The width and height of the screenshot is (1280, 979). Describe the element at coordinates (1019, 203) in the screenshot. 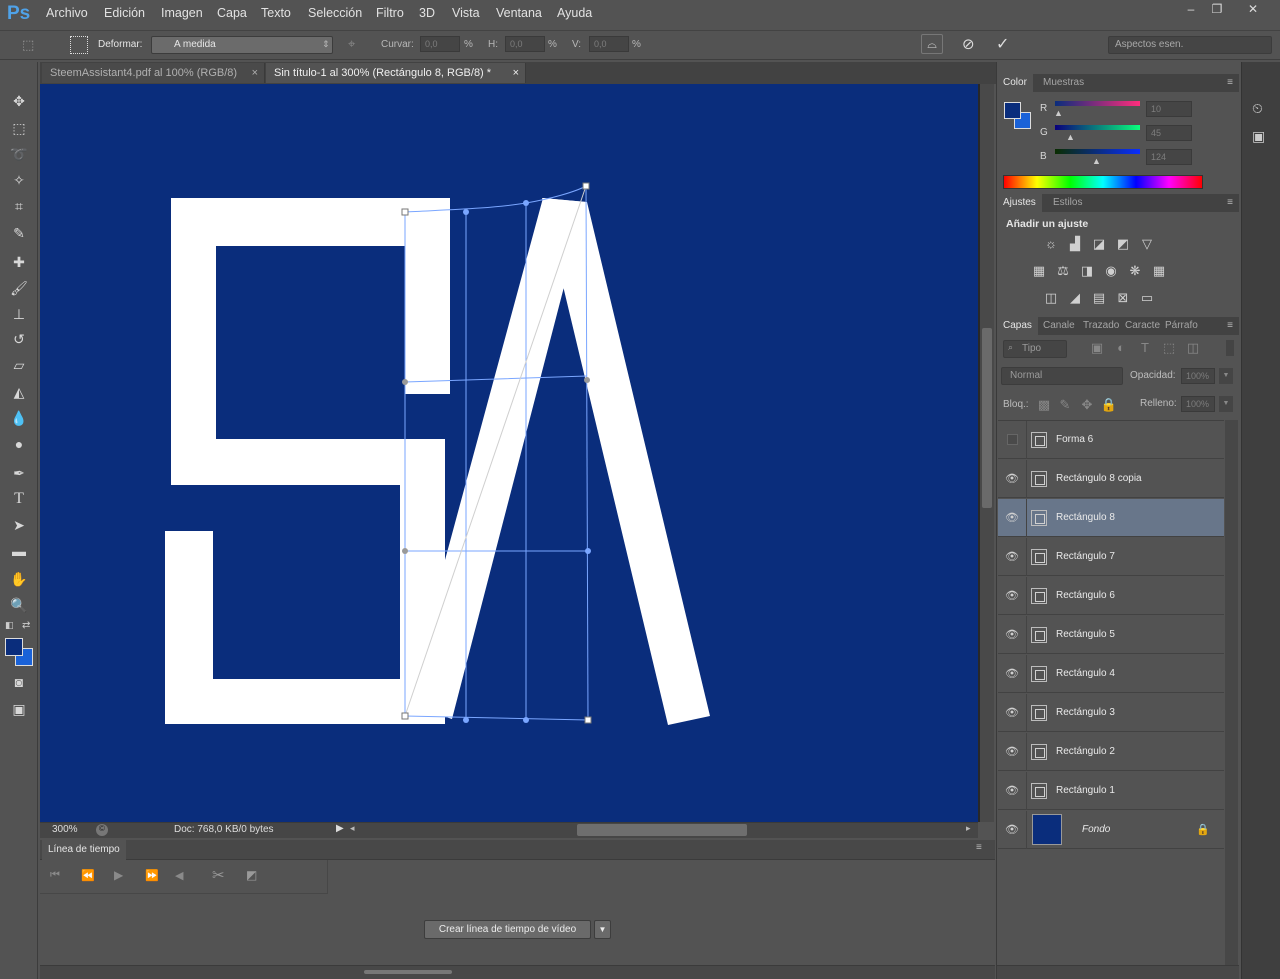

I see `tab-adjustments: Ajustes` at that location.